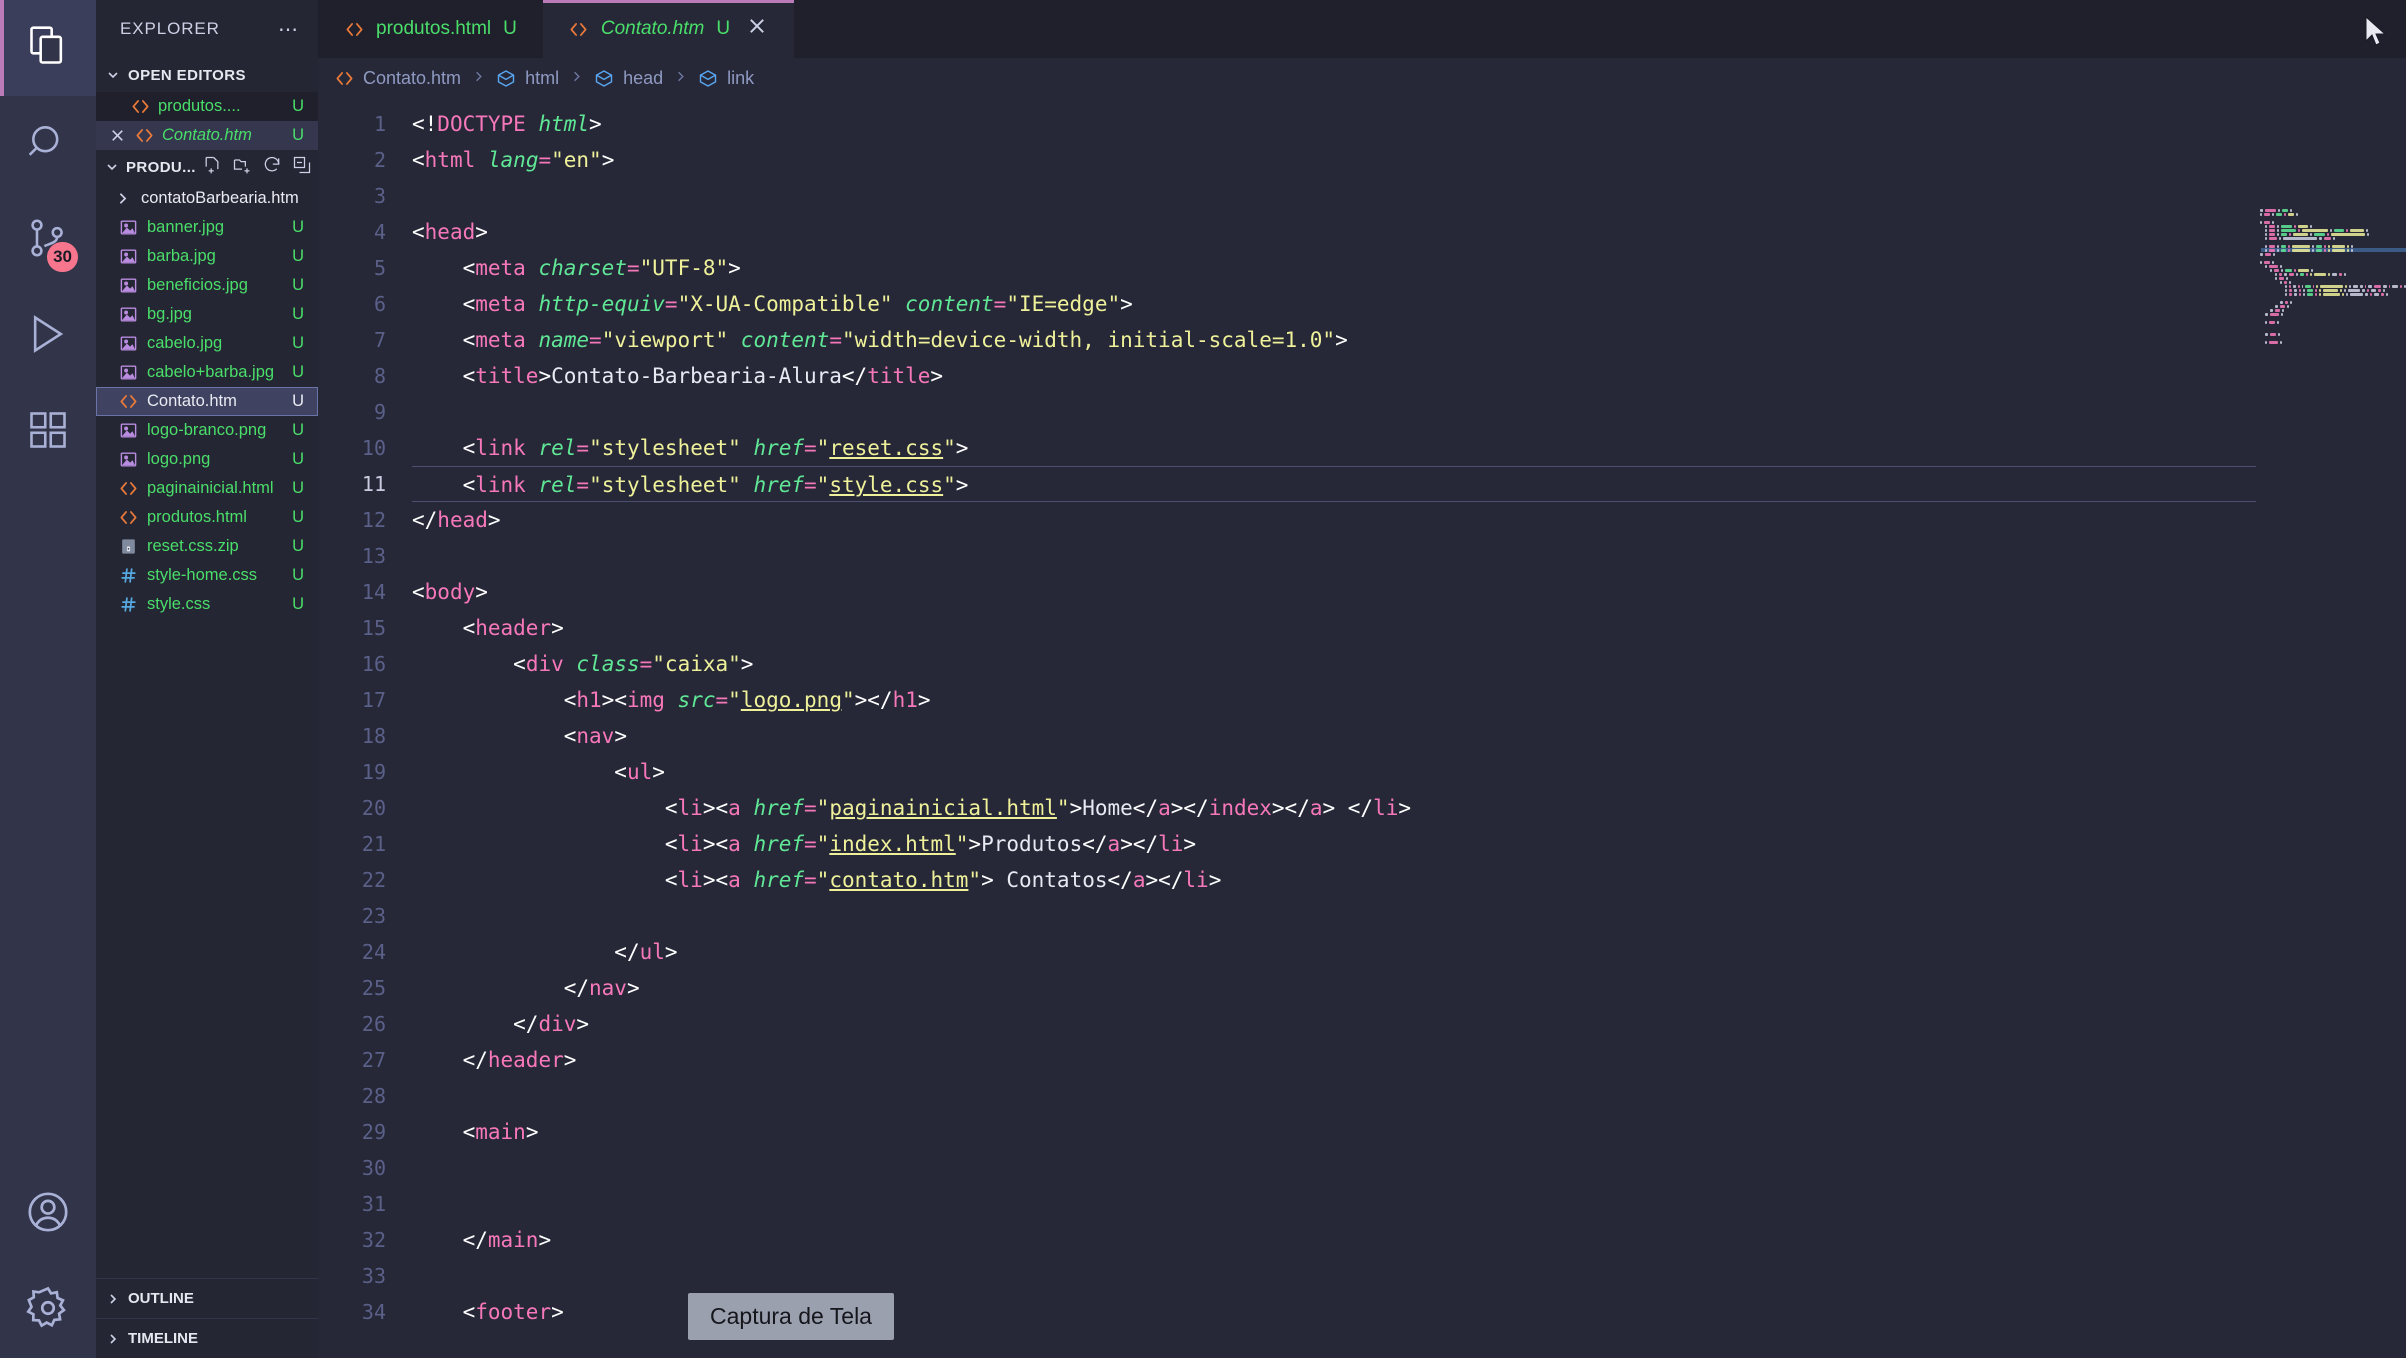 The height and width of the screenshot is (1358, 2406). I want to click on activitybar-run-debug, so click(48, 336).